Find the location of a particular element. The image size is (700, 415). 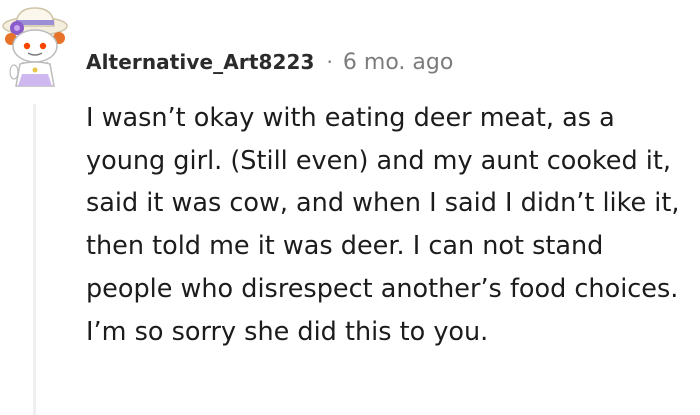

username-link: Alternative_Art8223 is located at coordinates (200, 62).